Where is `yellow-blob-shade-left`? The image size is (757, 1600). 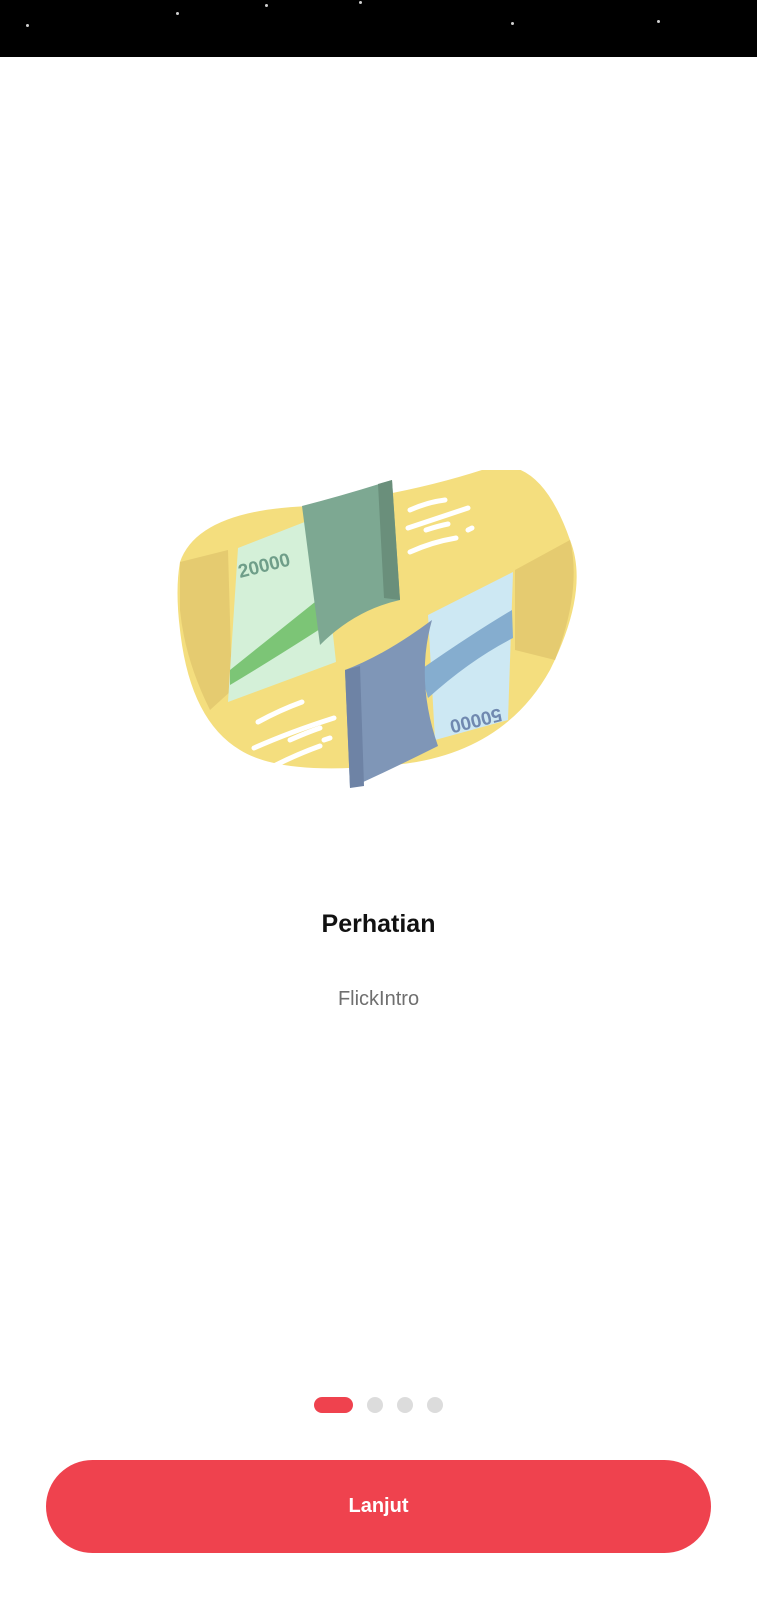 yellow-blob-shade-left is located at coordinates (206, 630).